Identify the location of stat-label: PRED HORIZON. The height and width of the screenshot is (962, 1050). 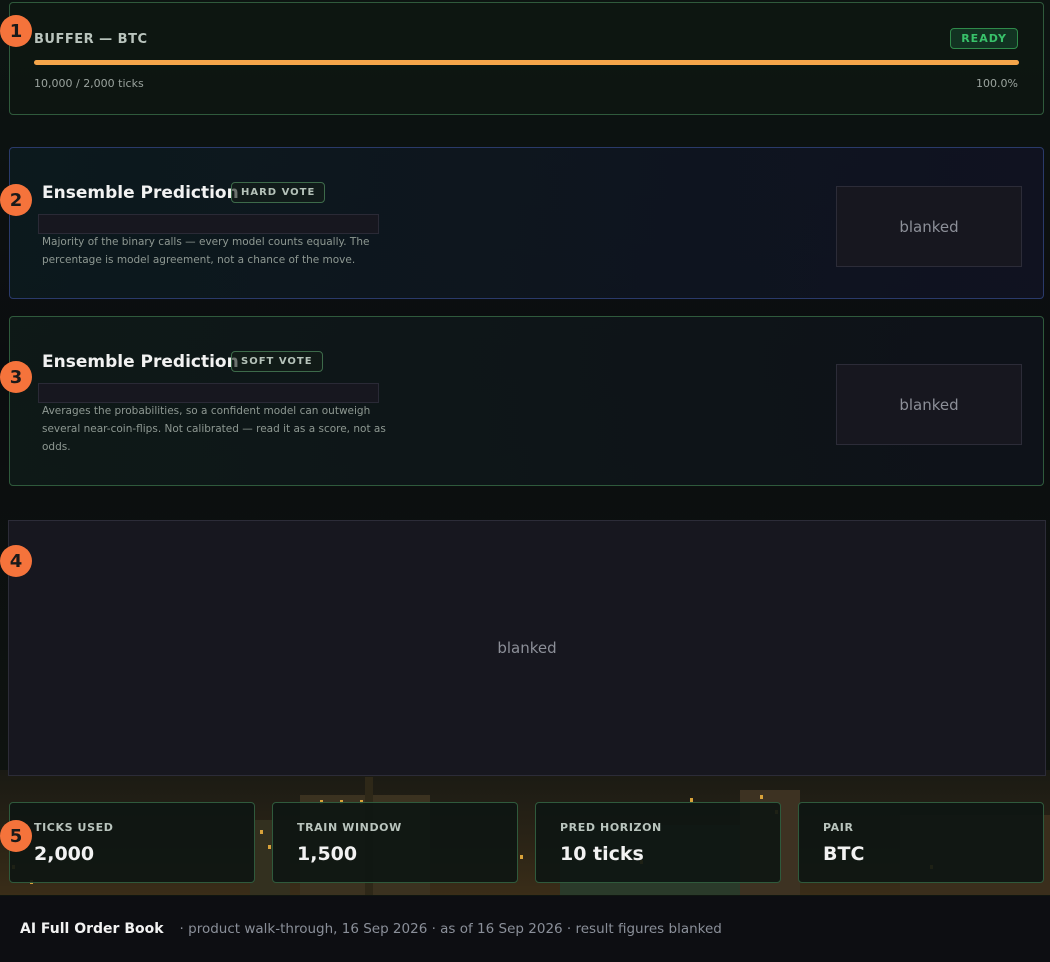
(611, 827).